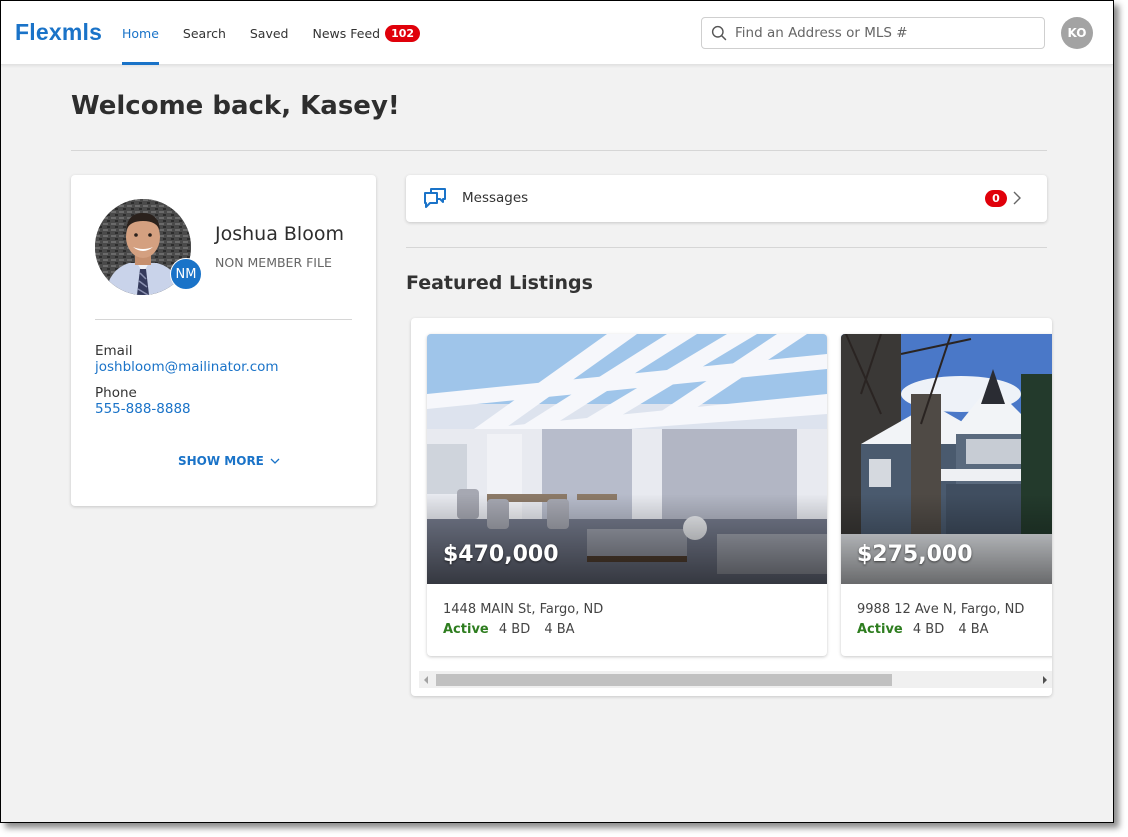  What do you see at coordinates (235, 106) in the screenshot?
I see `page-title: Welcome back, Kasey!` at bounding box center [235, 106].